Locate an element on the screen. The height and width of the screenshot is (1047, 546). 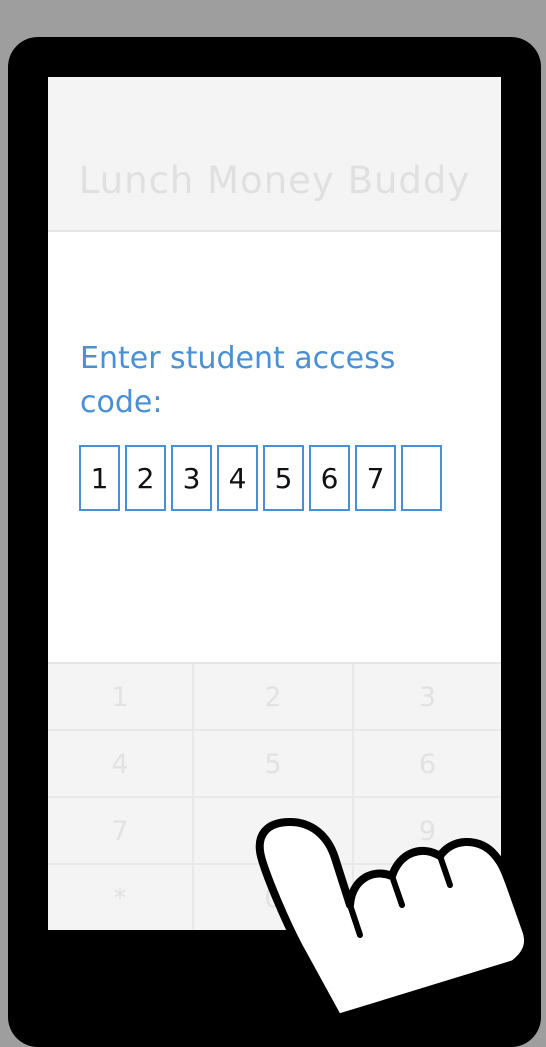
keypad-row: * 0 is located at coordinates (274, 897).